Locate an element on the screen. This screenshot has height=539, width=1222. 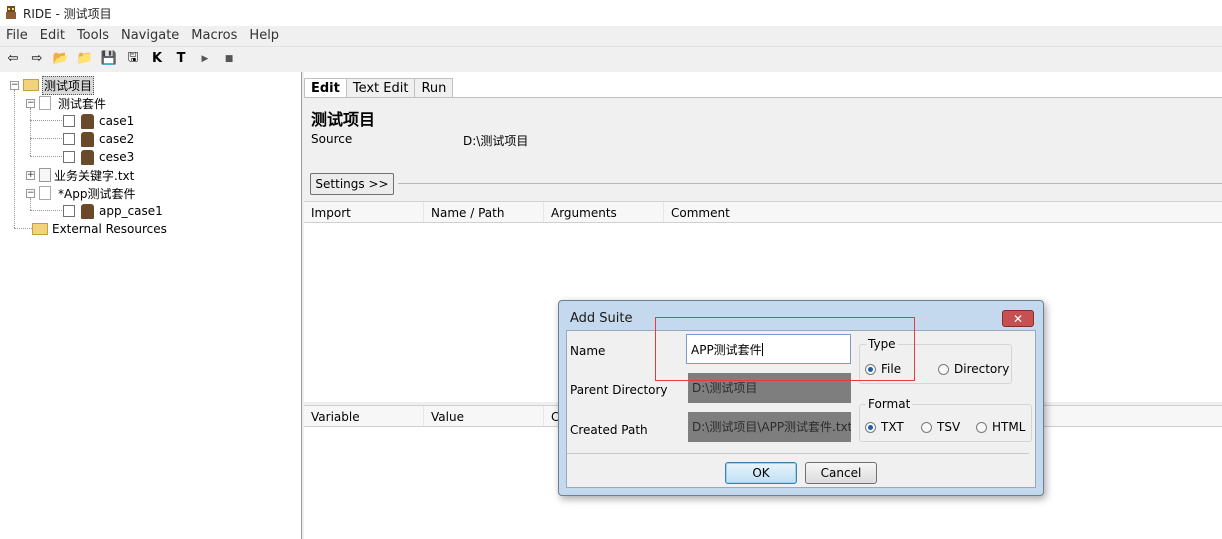
editor-tabs: Edit Text Edit Run is located at coordinates (379, 88).